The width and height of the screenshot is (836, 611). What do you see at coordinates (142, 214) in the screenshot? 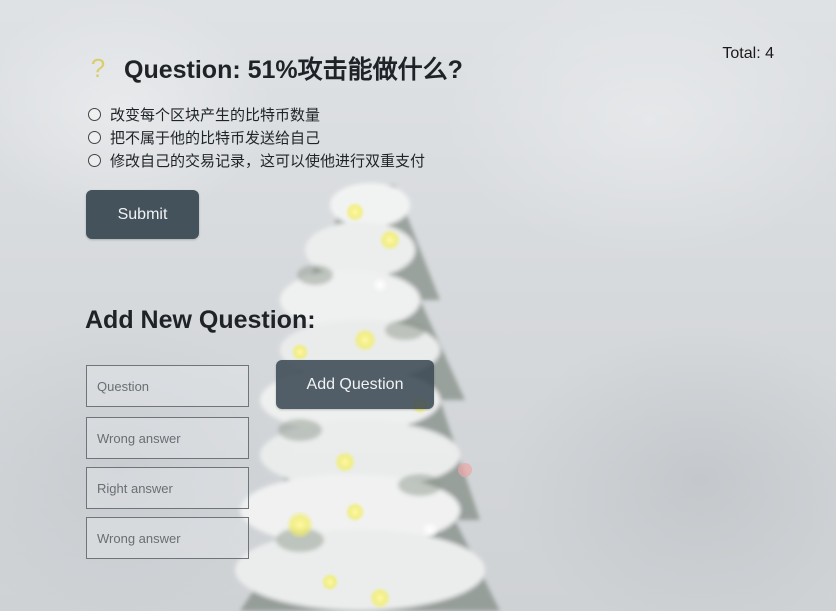
I see `submit-button: Submit` at bounding box center [142, 214].